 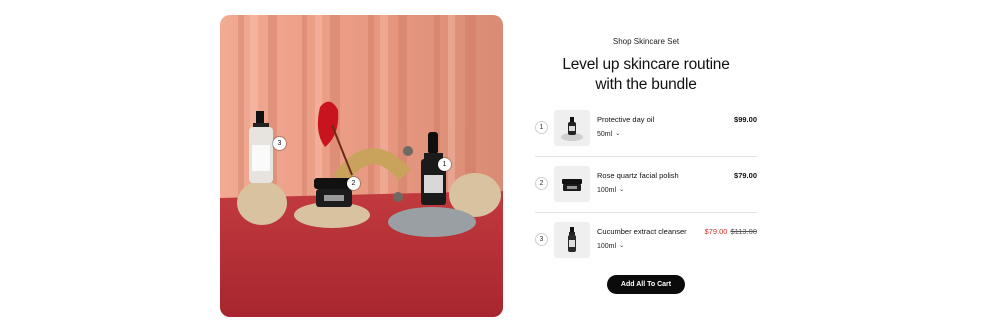 I want to click on hotspot-product-2: 2, so click(x=353, y=183).